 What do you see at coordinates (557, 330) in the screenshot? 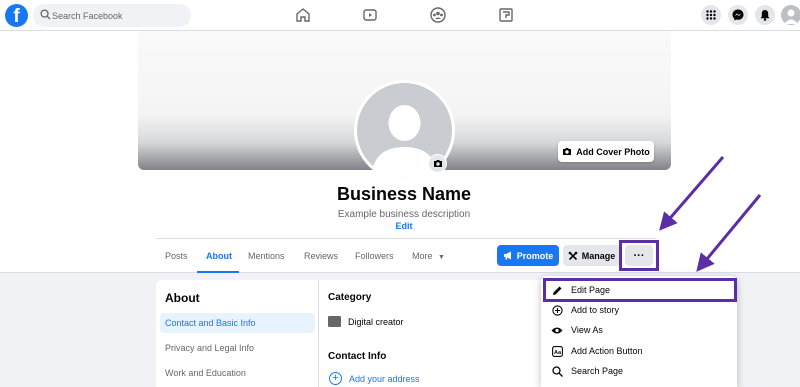
I see `eye-icon` at bounding box center [557, 330].